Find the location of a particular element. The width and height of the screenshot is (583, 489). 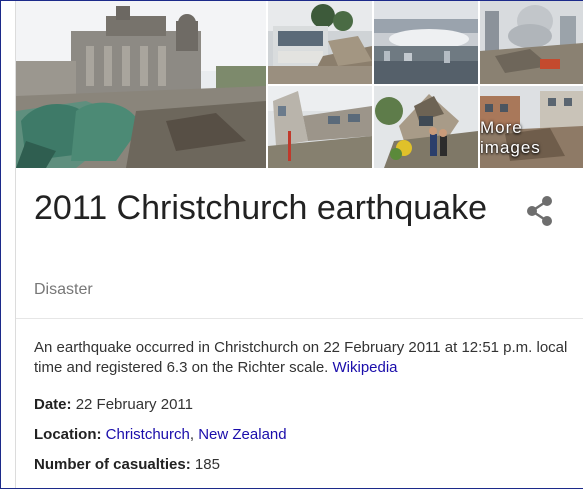

fact-value: 22 February 2011 is located at coordinates (134, 404).